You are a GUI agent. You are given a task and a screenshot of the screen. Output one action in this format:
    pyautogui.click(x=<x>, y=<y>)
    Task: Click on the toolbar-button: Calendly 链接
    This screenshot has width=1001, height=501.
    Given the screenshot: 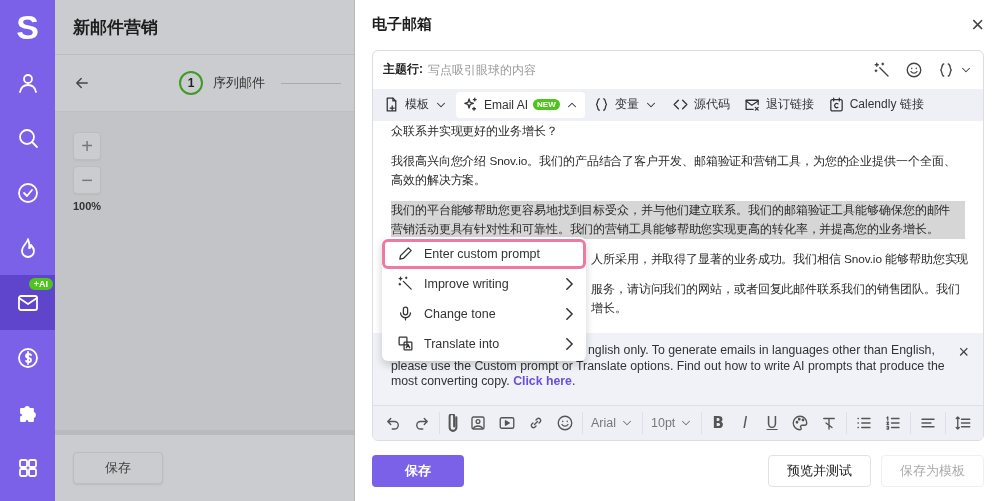 What is the action you would take?
    pyautogui.click(x=875, y=104)
    